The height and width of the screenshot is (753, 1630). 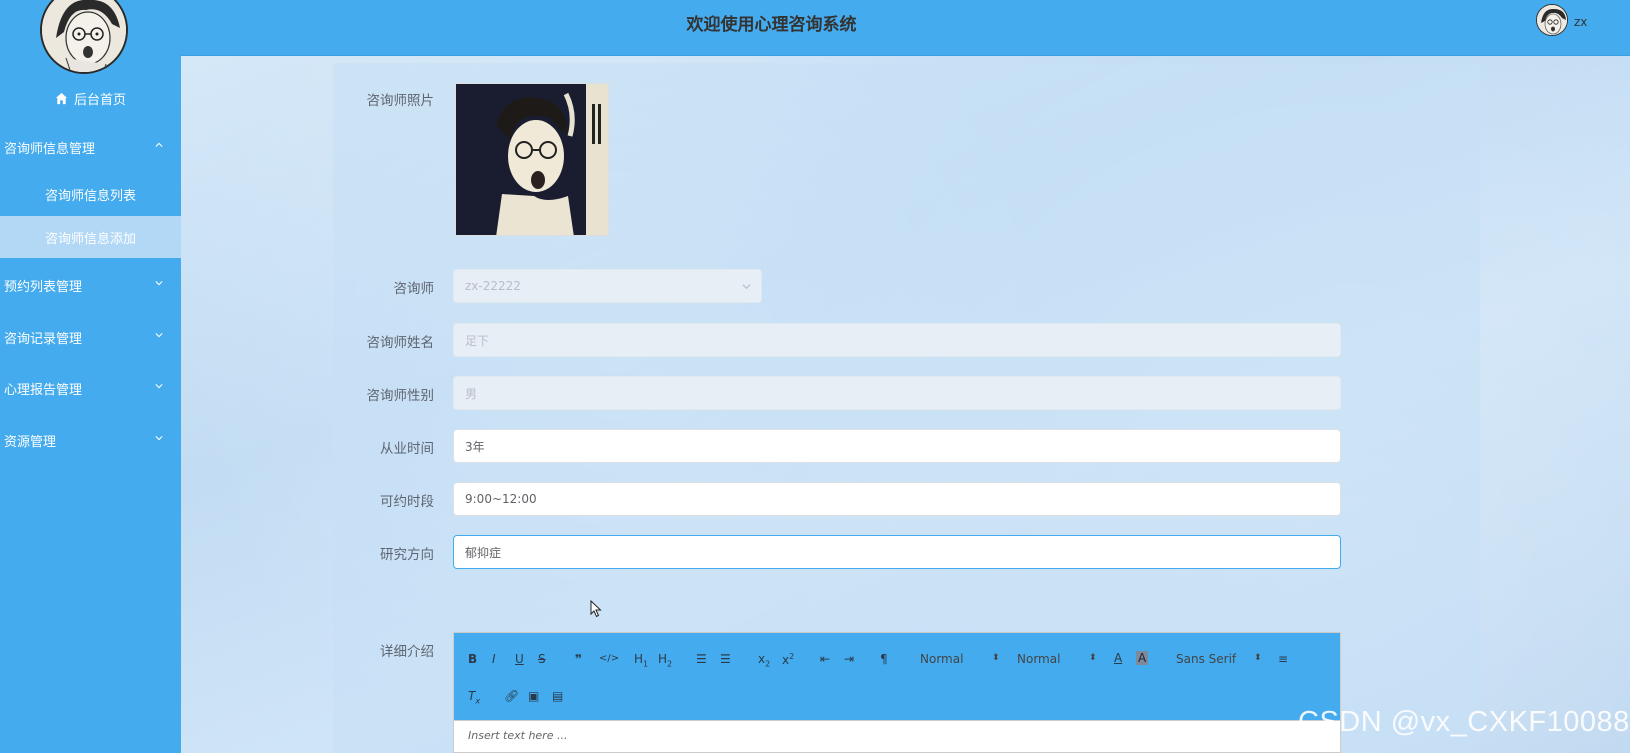 I want to click on video-icon: ▤, so click(x=557, y=696).